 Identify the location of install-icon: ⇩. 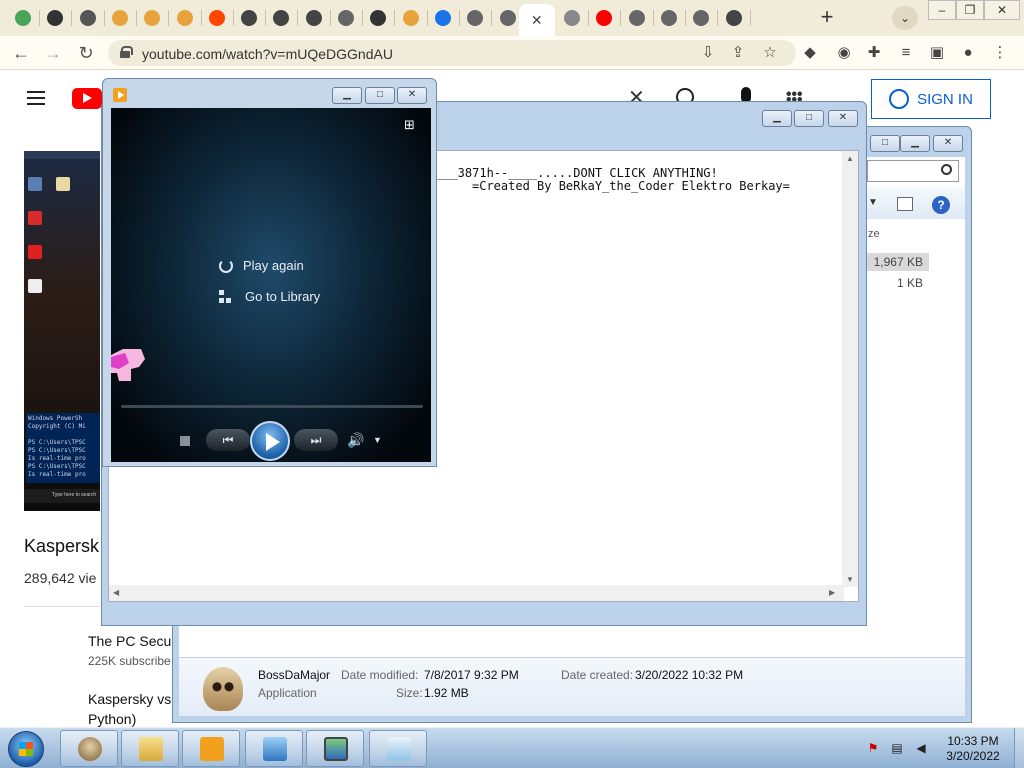
(708, 53).